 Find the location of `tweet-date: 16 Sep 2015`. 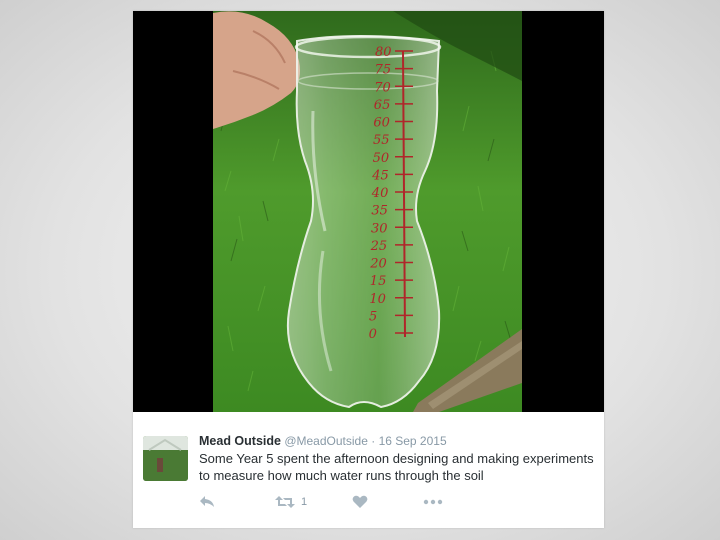

tweet-date: 16 Sep 2015 is located at coordinates (413, 441).